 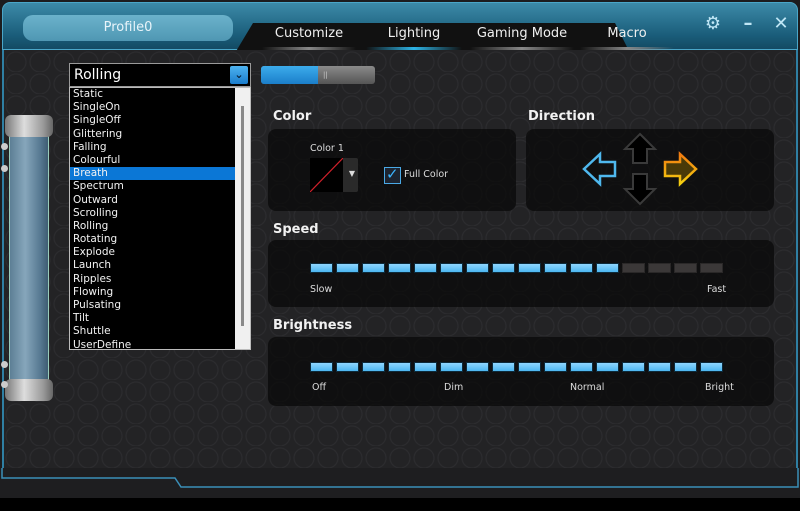 I want to click on full-color-checkbox: ✓, so click(x=392, y=174).